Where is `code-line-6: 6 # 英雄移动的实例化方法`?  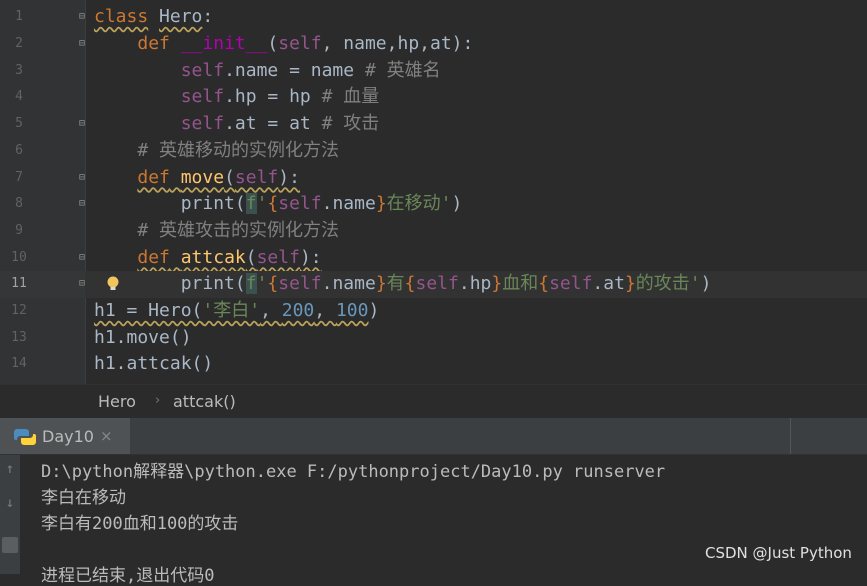
code-line-6: 6 # 英雄移动的实例化方法 is located at coordinates (433, 151).